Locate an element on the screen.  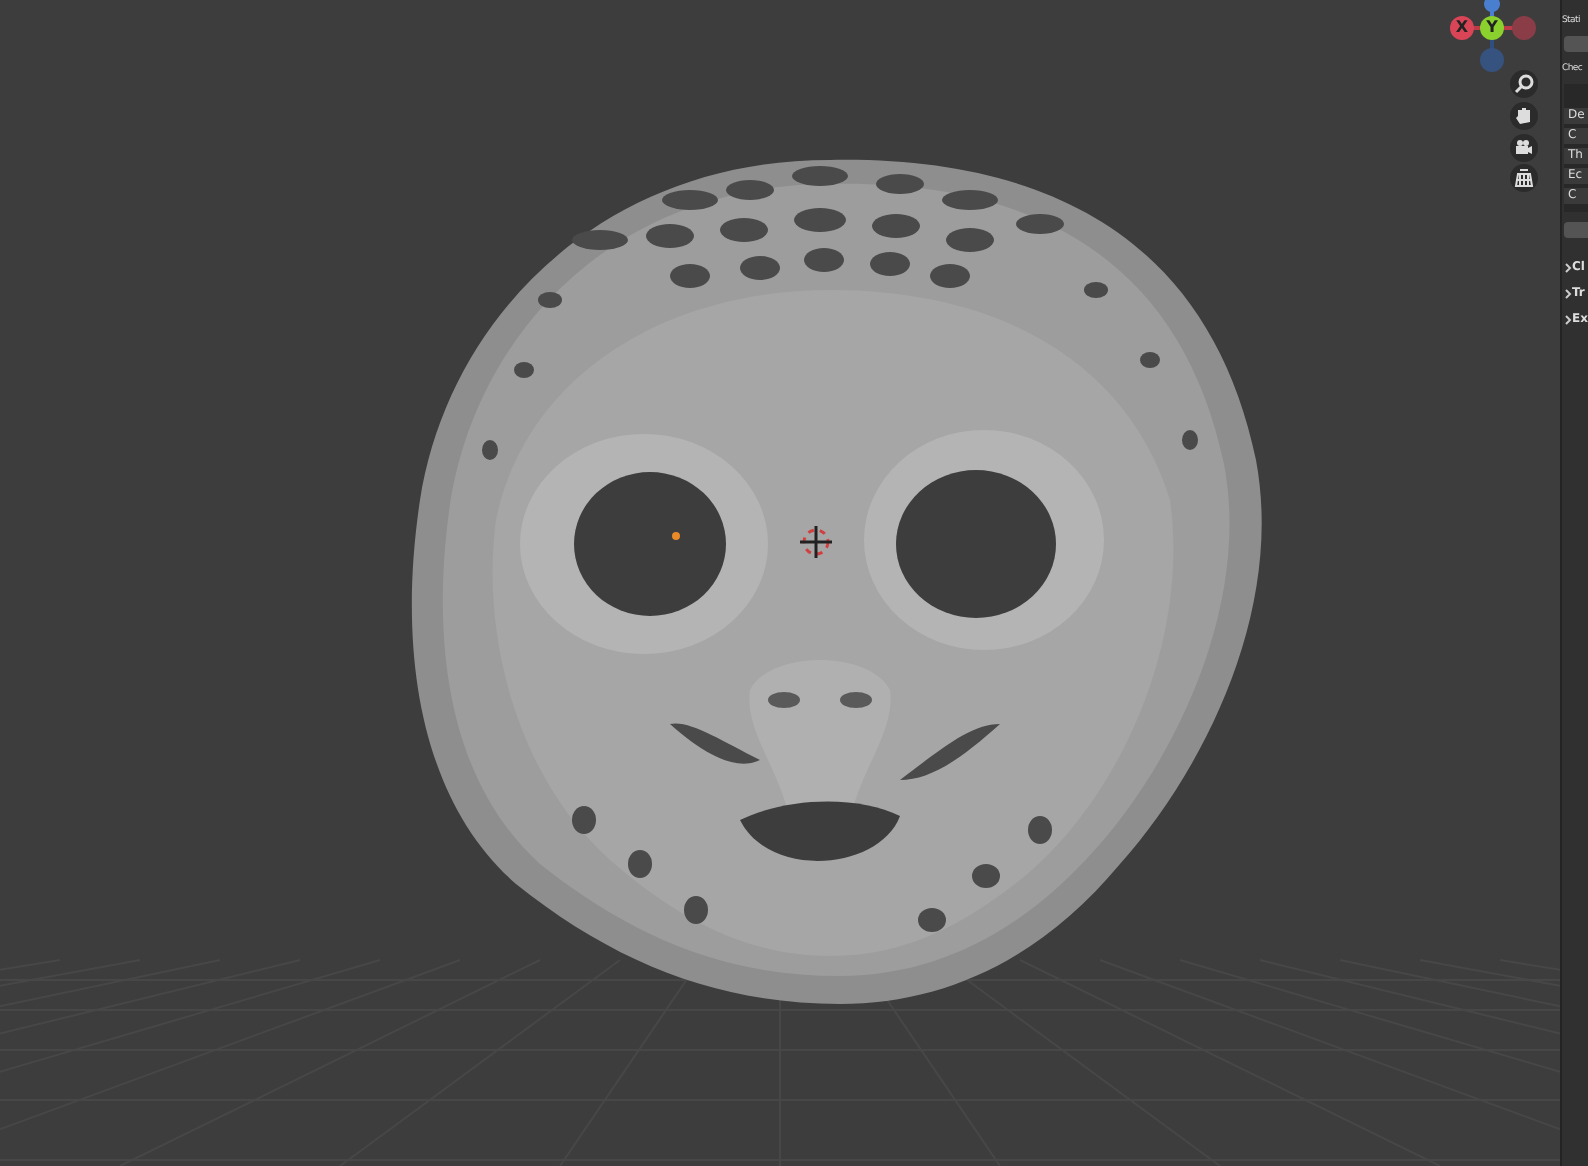
grid-icon is located at coordinates (1524, 178).